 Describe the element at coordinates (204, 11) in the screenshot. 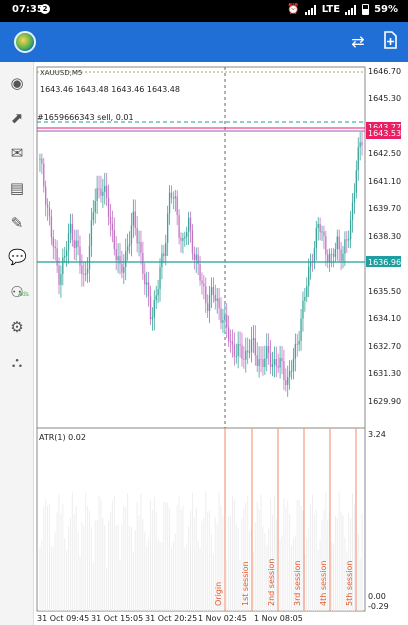

I see `status-bar: 07:35 2 ⏰ LTE 59%` at that location.